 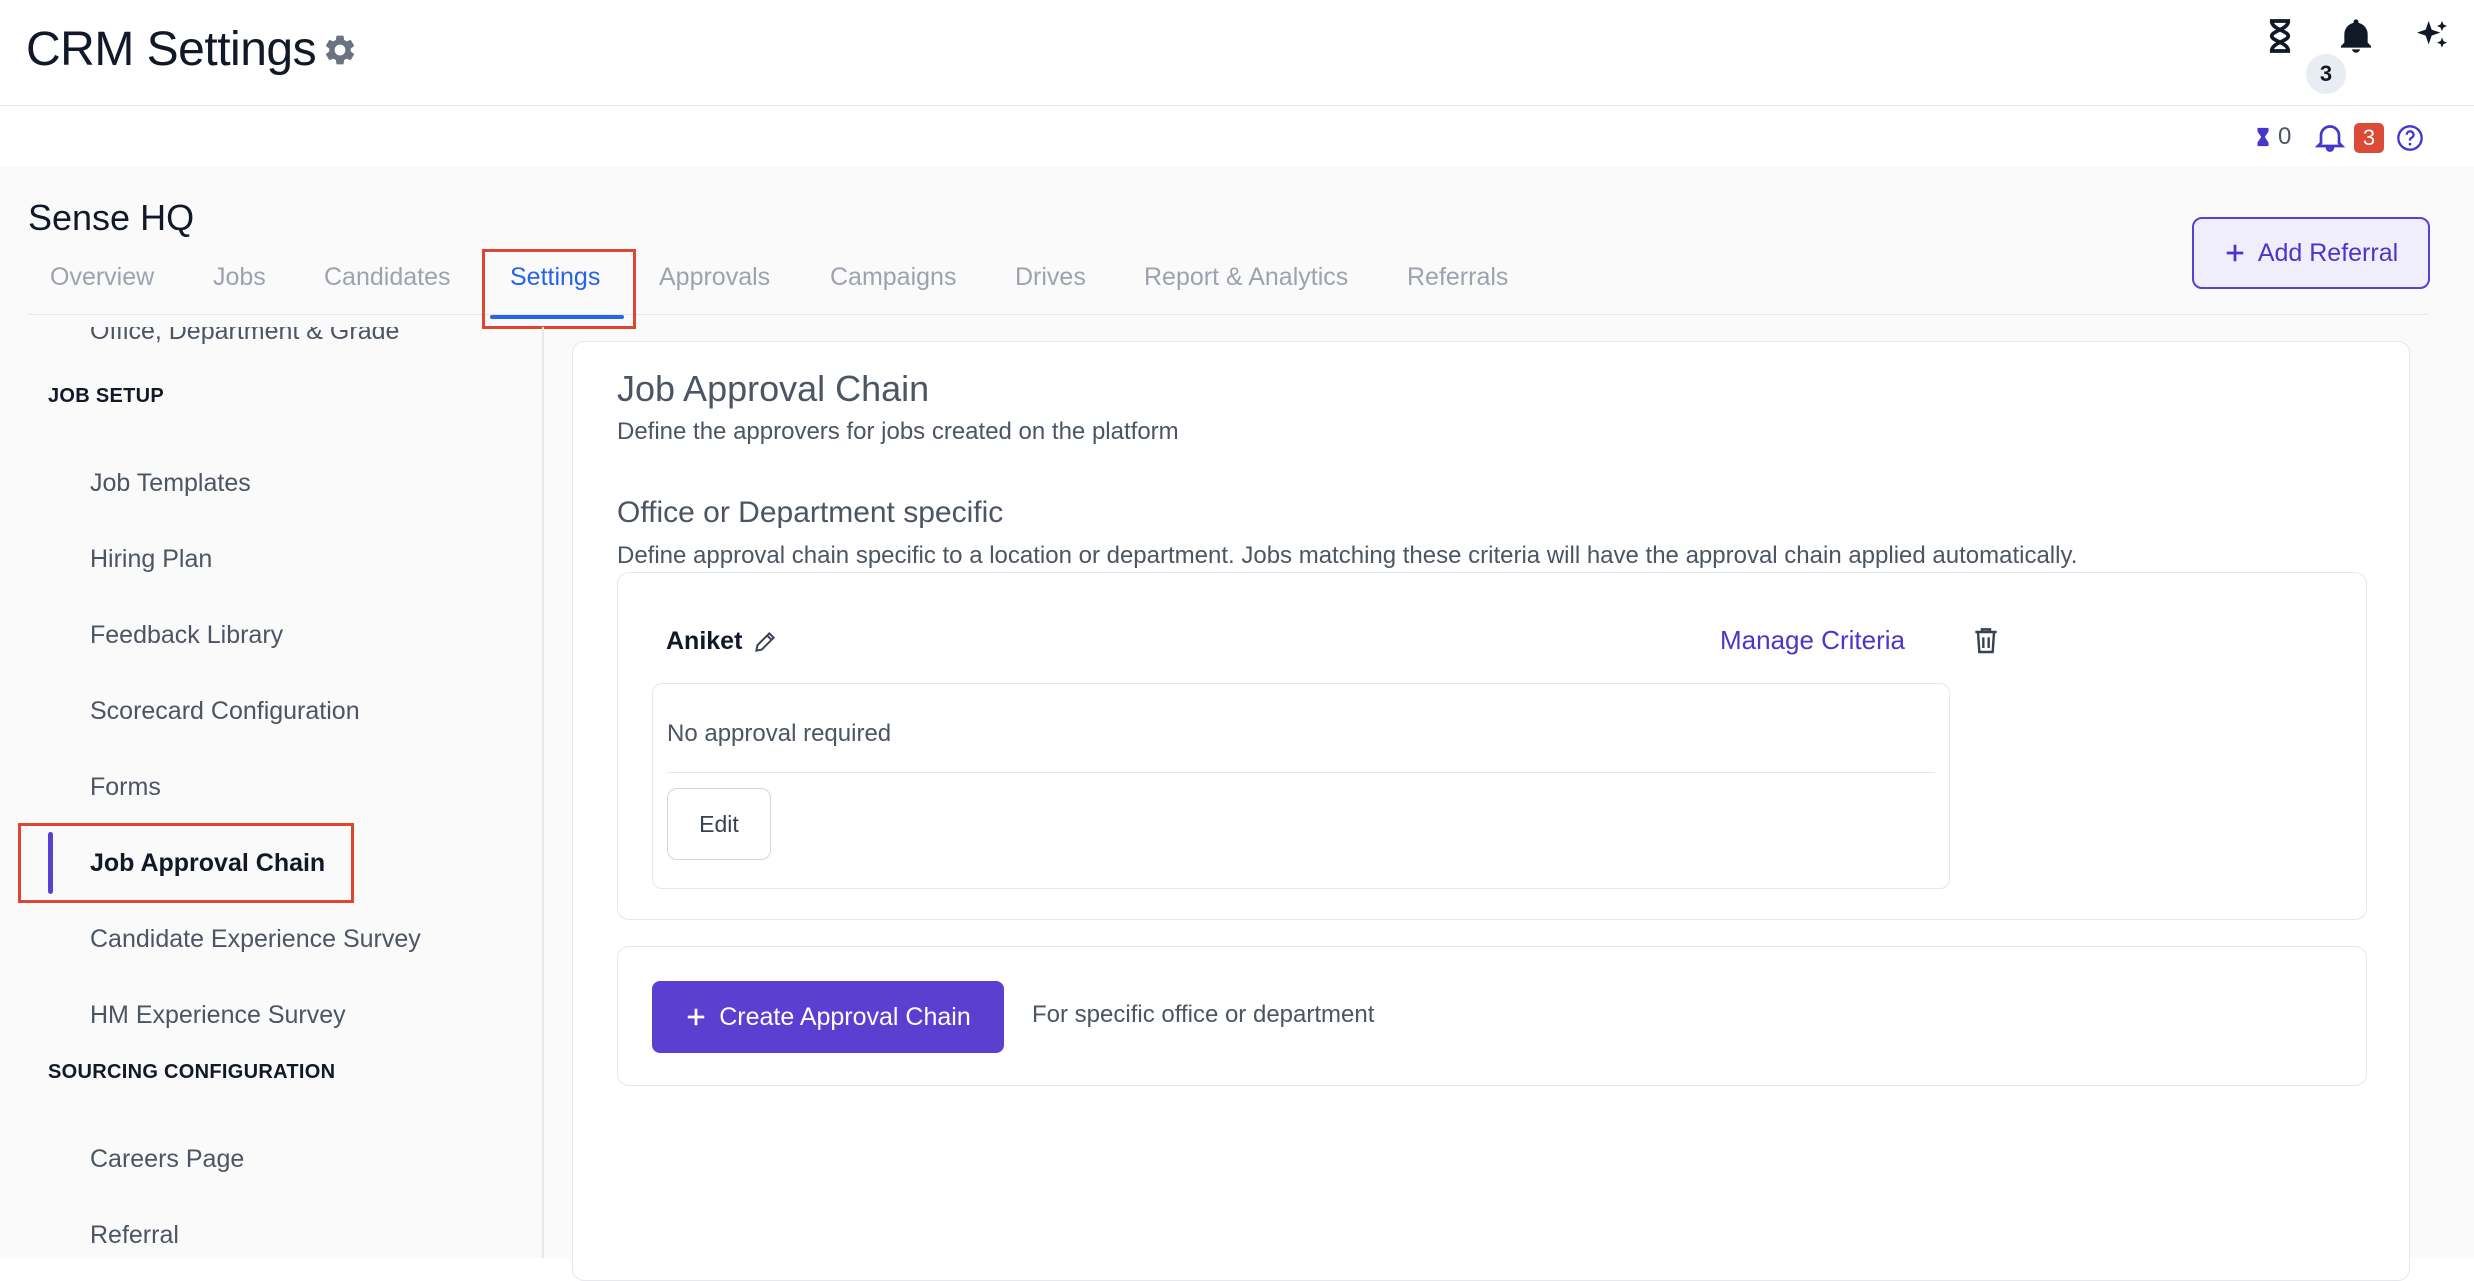 What do you see at coordinates (714, 277) in the screenshot?
I see `tab-approvals: Approvals` at bounding box center [714, 277].